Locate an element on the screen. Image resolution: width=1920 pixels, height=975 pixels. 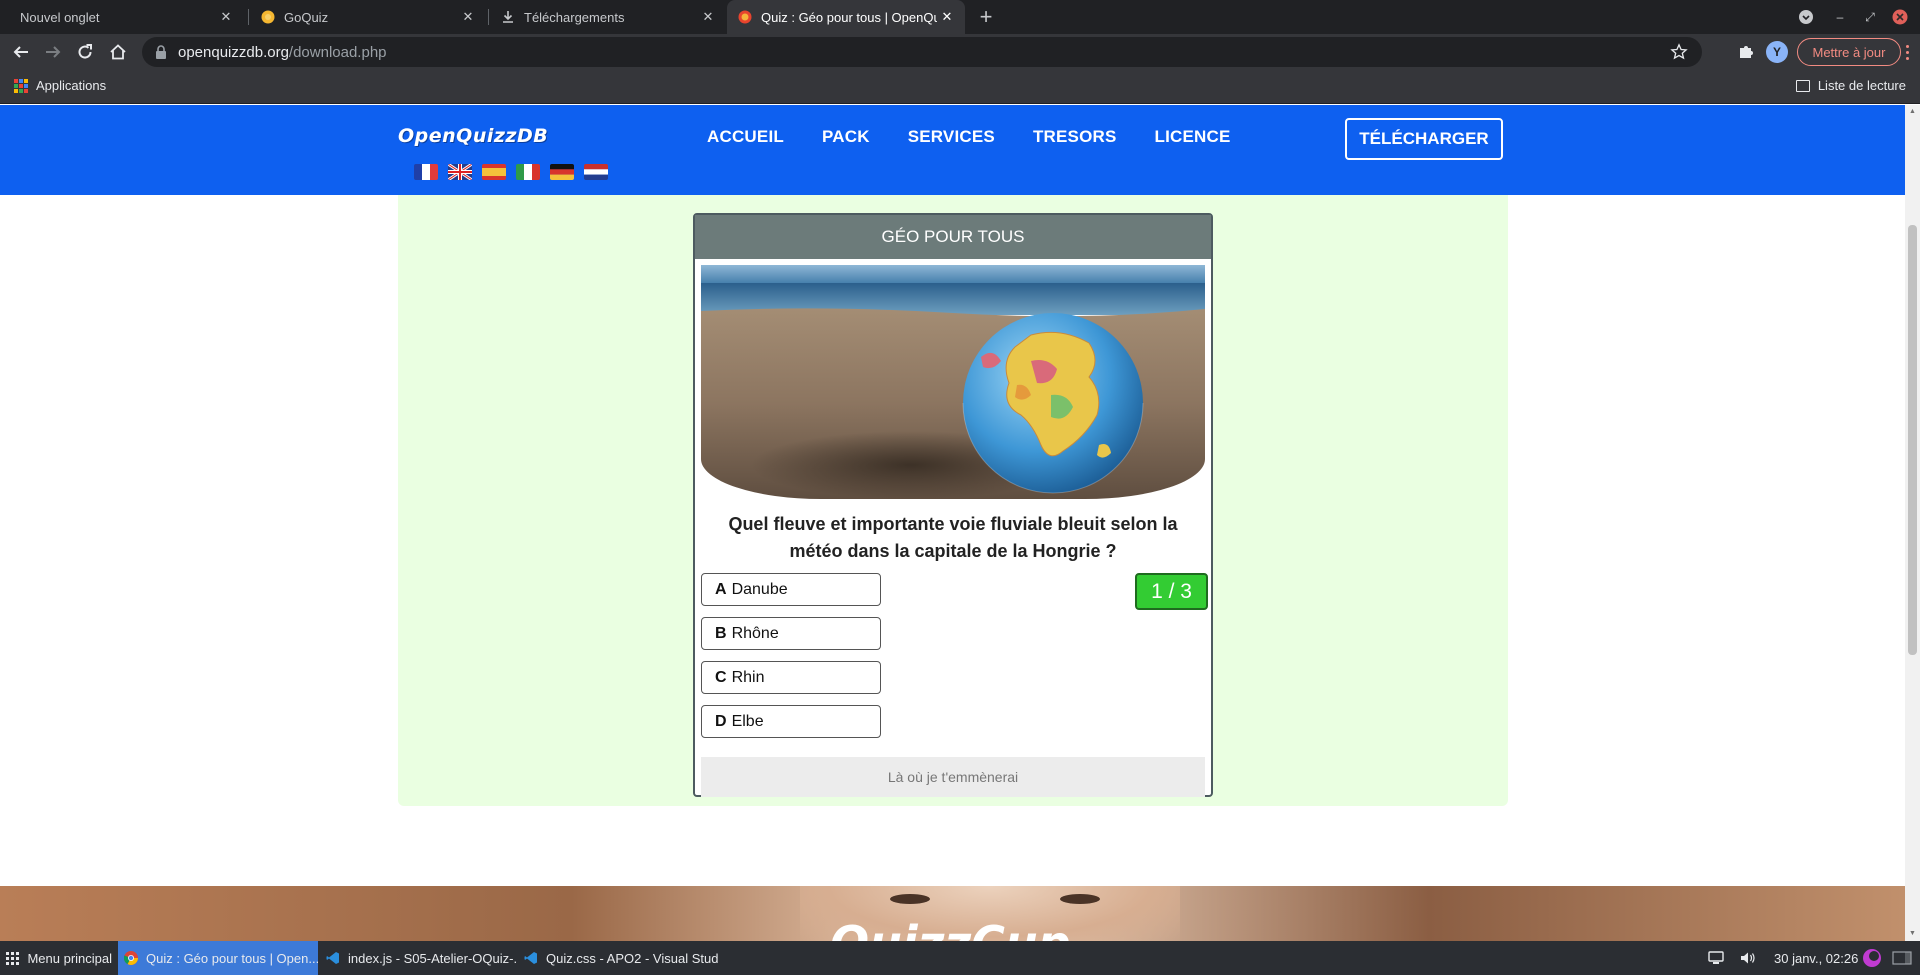
quiz-hint: Là où je t'emmènerai is located at coordinates (953, 777).